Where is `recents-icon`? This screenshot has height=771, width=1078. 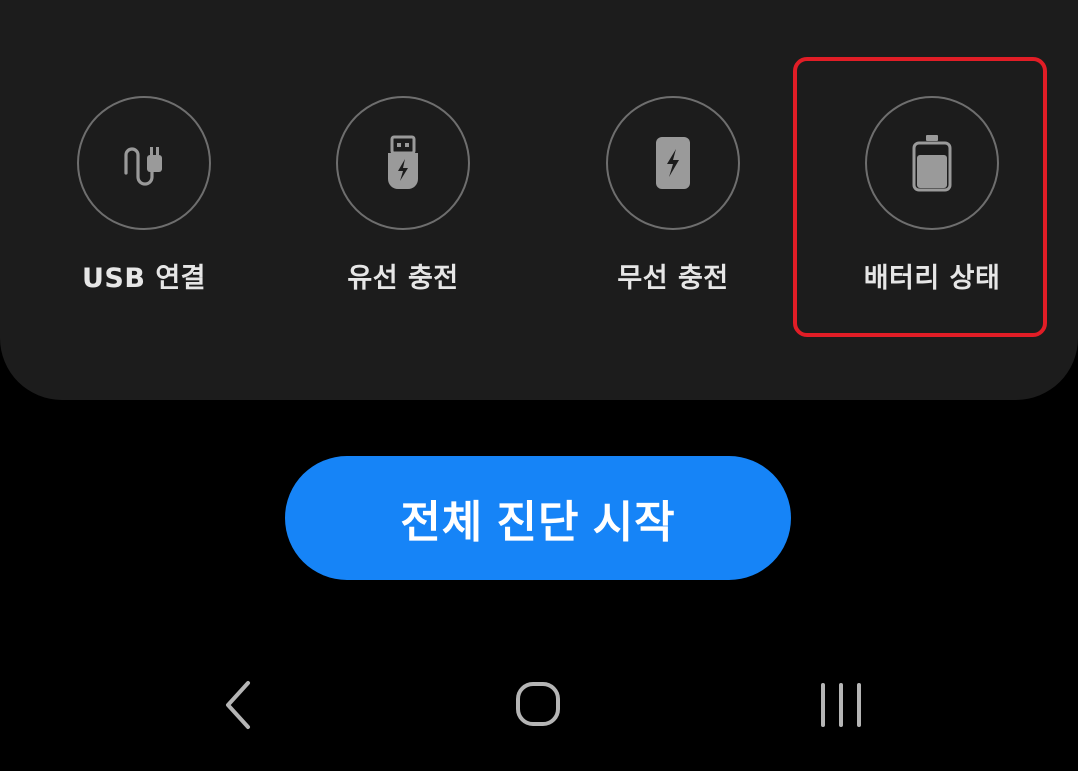 recents-icon is located at coordinates (841, 705).